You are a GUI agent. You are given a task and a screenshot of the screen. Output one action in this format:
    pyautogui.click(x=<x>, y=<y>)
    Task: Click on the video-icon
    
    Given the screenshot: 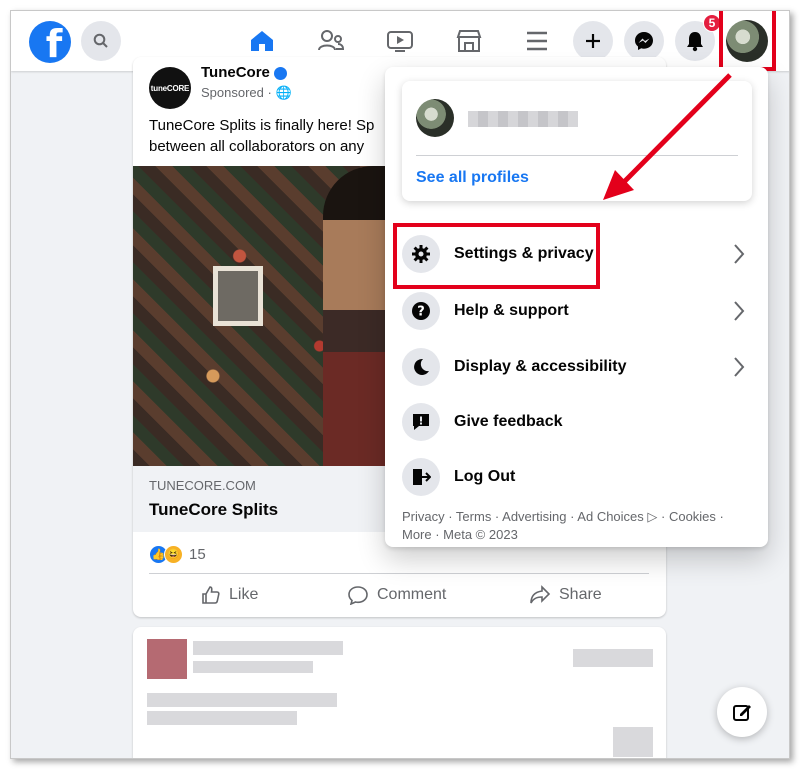 What is the action you would take?
    pyautogui.click(x=400, y=41)
    